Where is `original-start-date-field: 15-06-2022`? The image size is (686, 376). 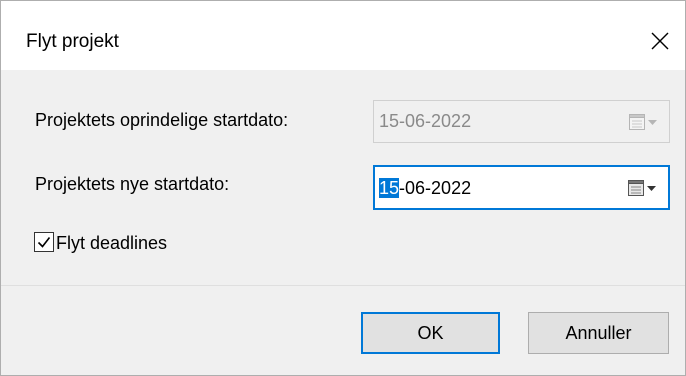
original-start-date-field: 15-06-2022 is located at coordinates (521, 121).